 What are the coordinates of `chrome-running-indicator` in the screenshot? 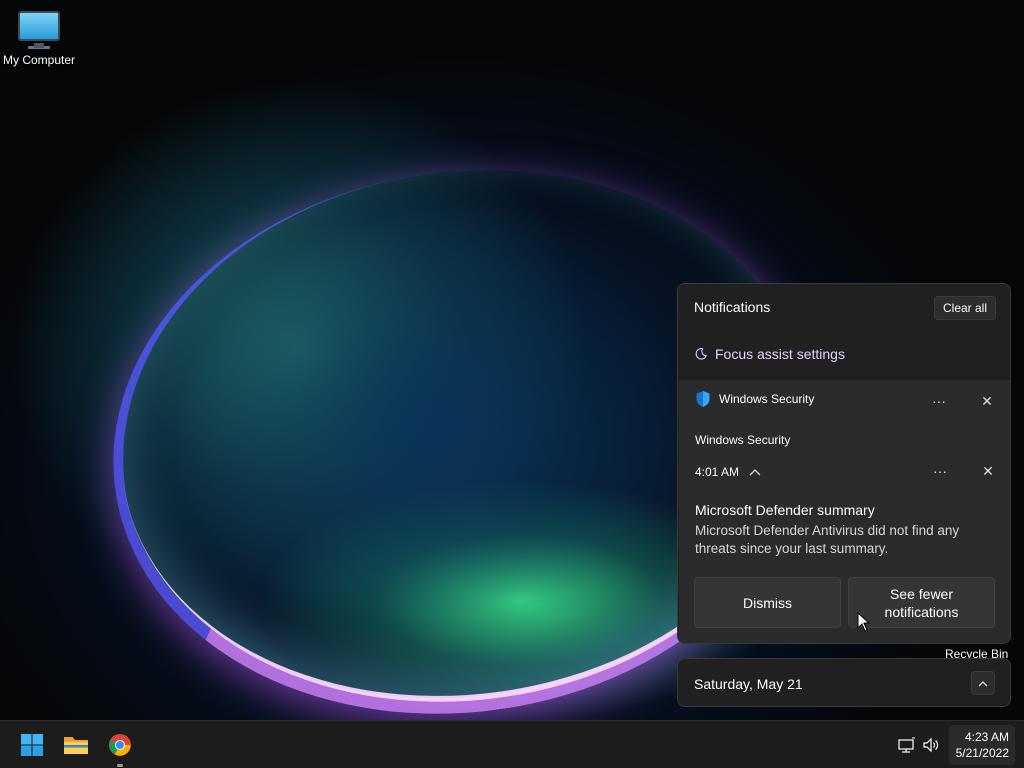 It's located at (120, 765).